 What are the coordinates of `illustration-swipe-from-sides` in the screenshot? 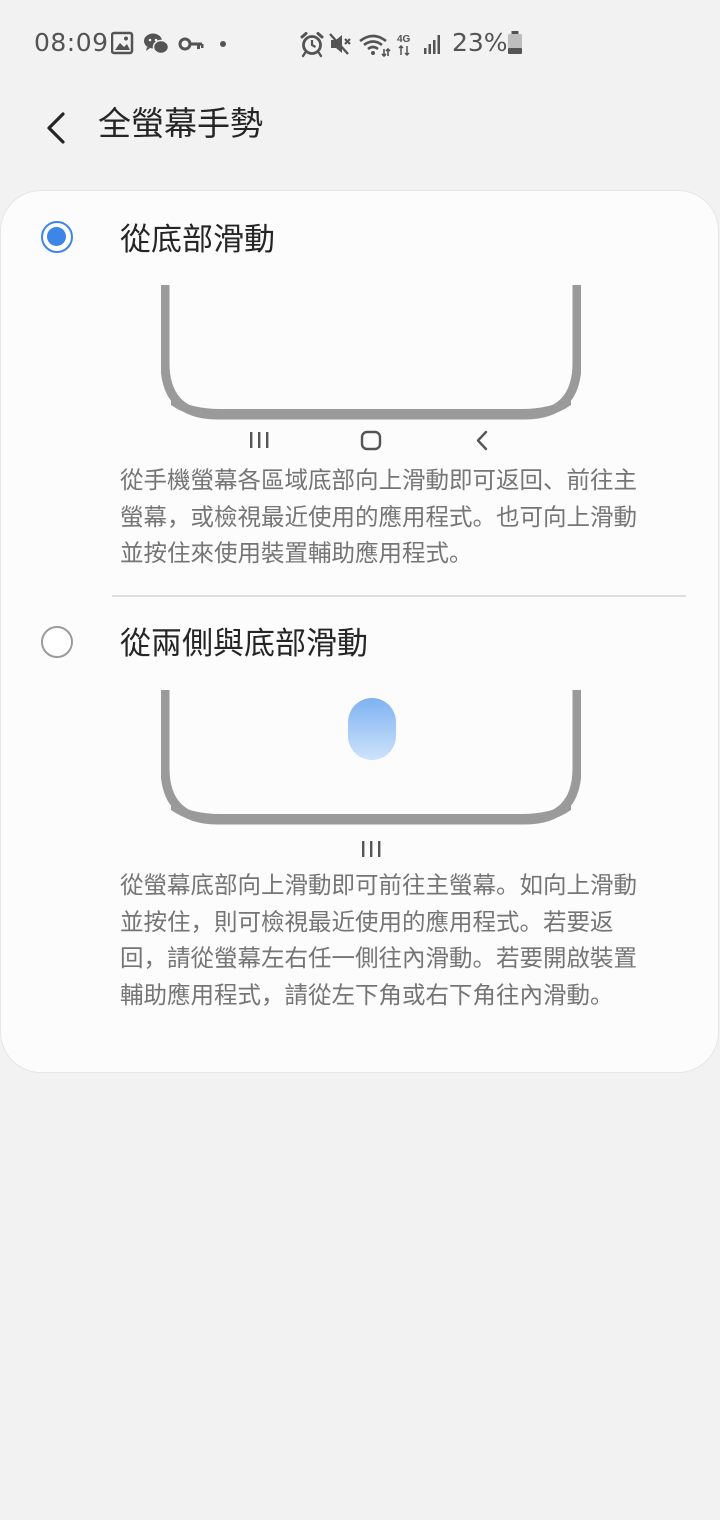 It's located at (371, 773).